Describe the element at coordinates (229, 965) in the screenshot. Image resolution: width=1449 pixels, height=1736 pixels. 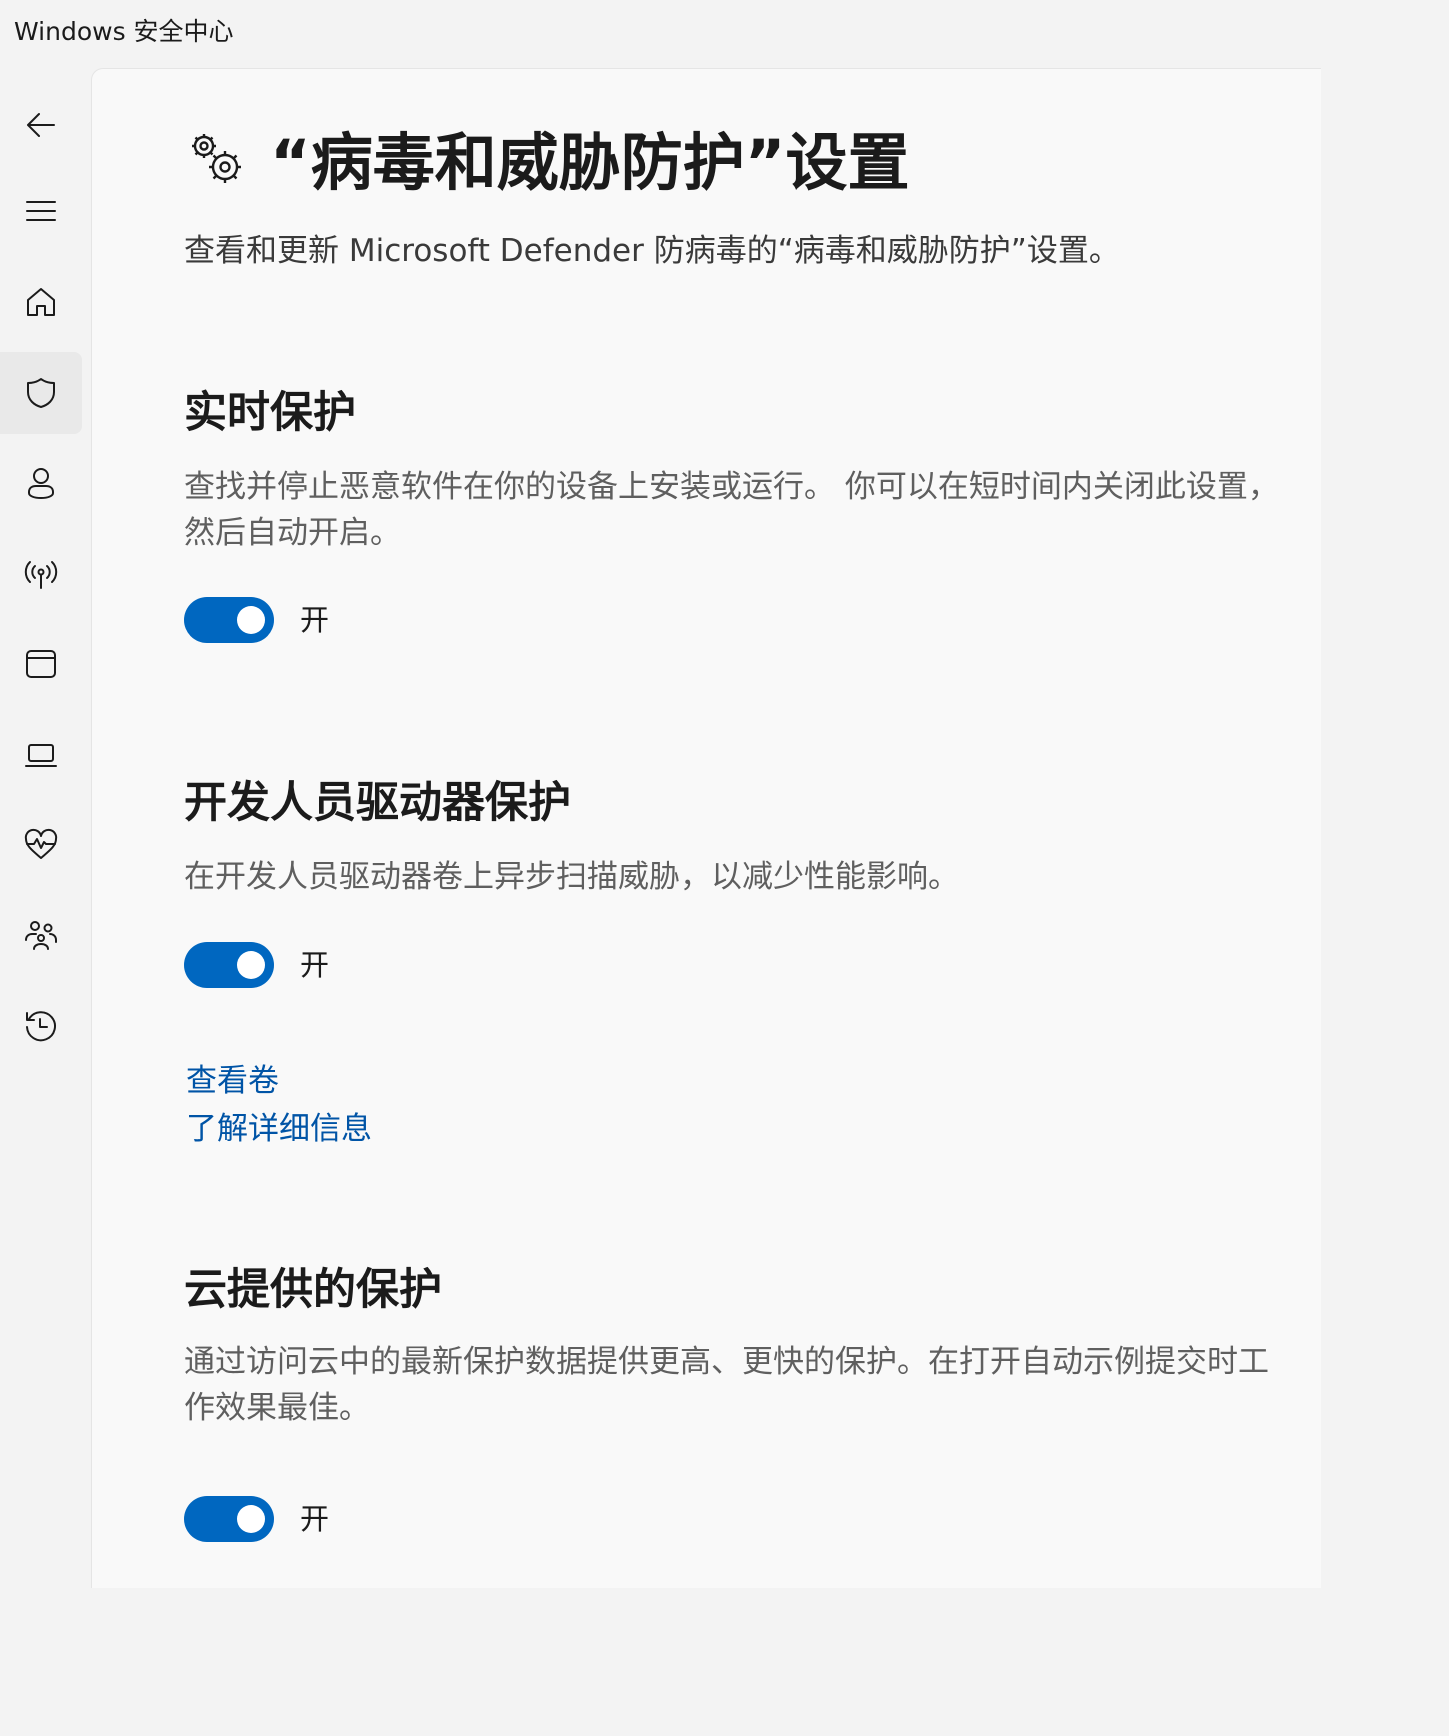
I see `dev-drive-protection-toggle` at that location.